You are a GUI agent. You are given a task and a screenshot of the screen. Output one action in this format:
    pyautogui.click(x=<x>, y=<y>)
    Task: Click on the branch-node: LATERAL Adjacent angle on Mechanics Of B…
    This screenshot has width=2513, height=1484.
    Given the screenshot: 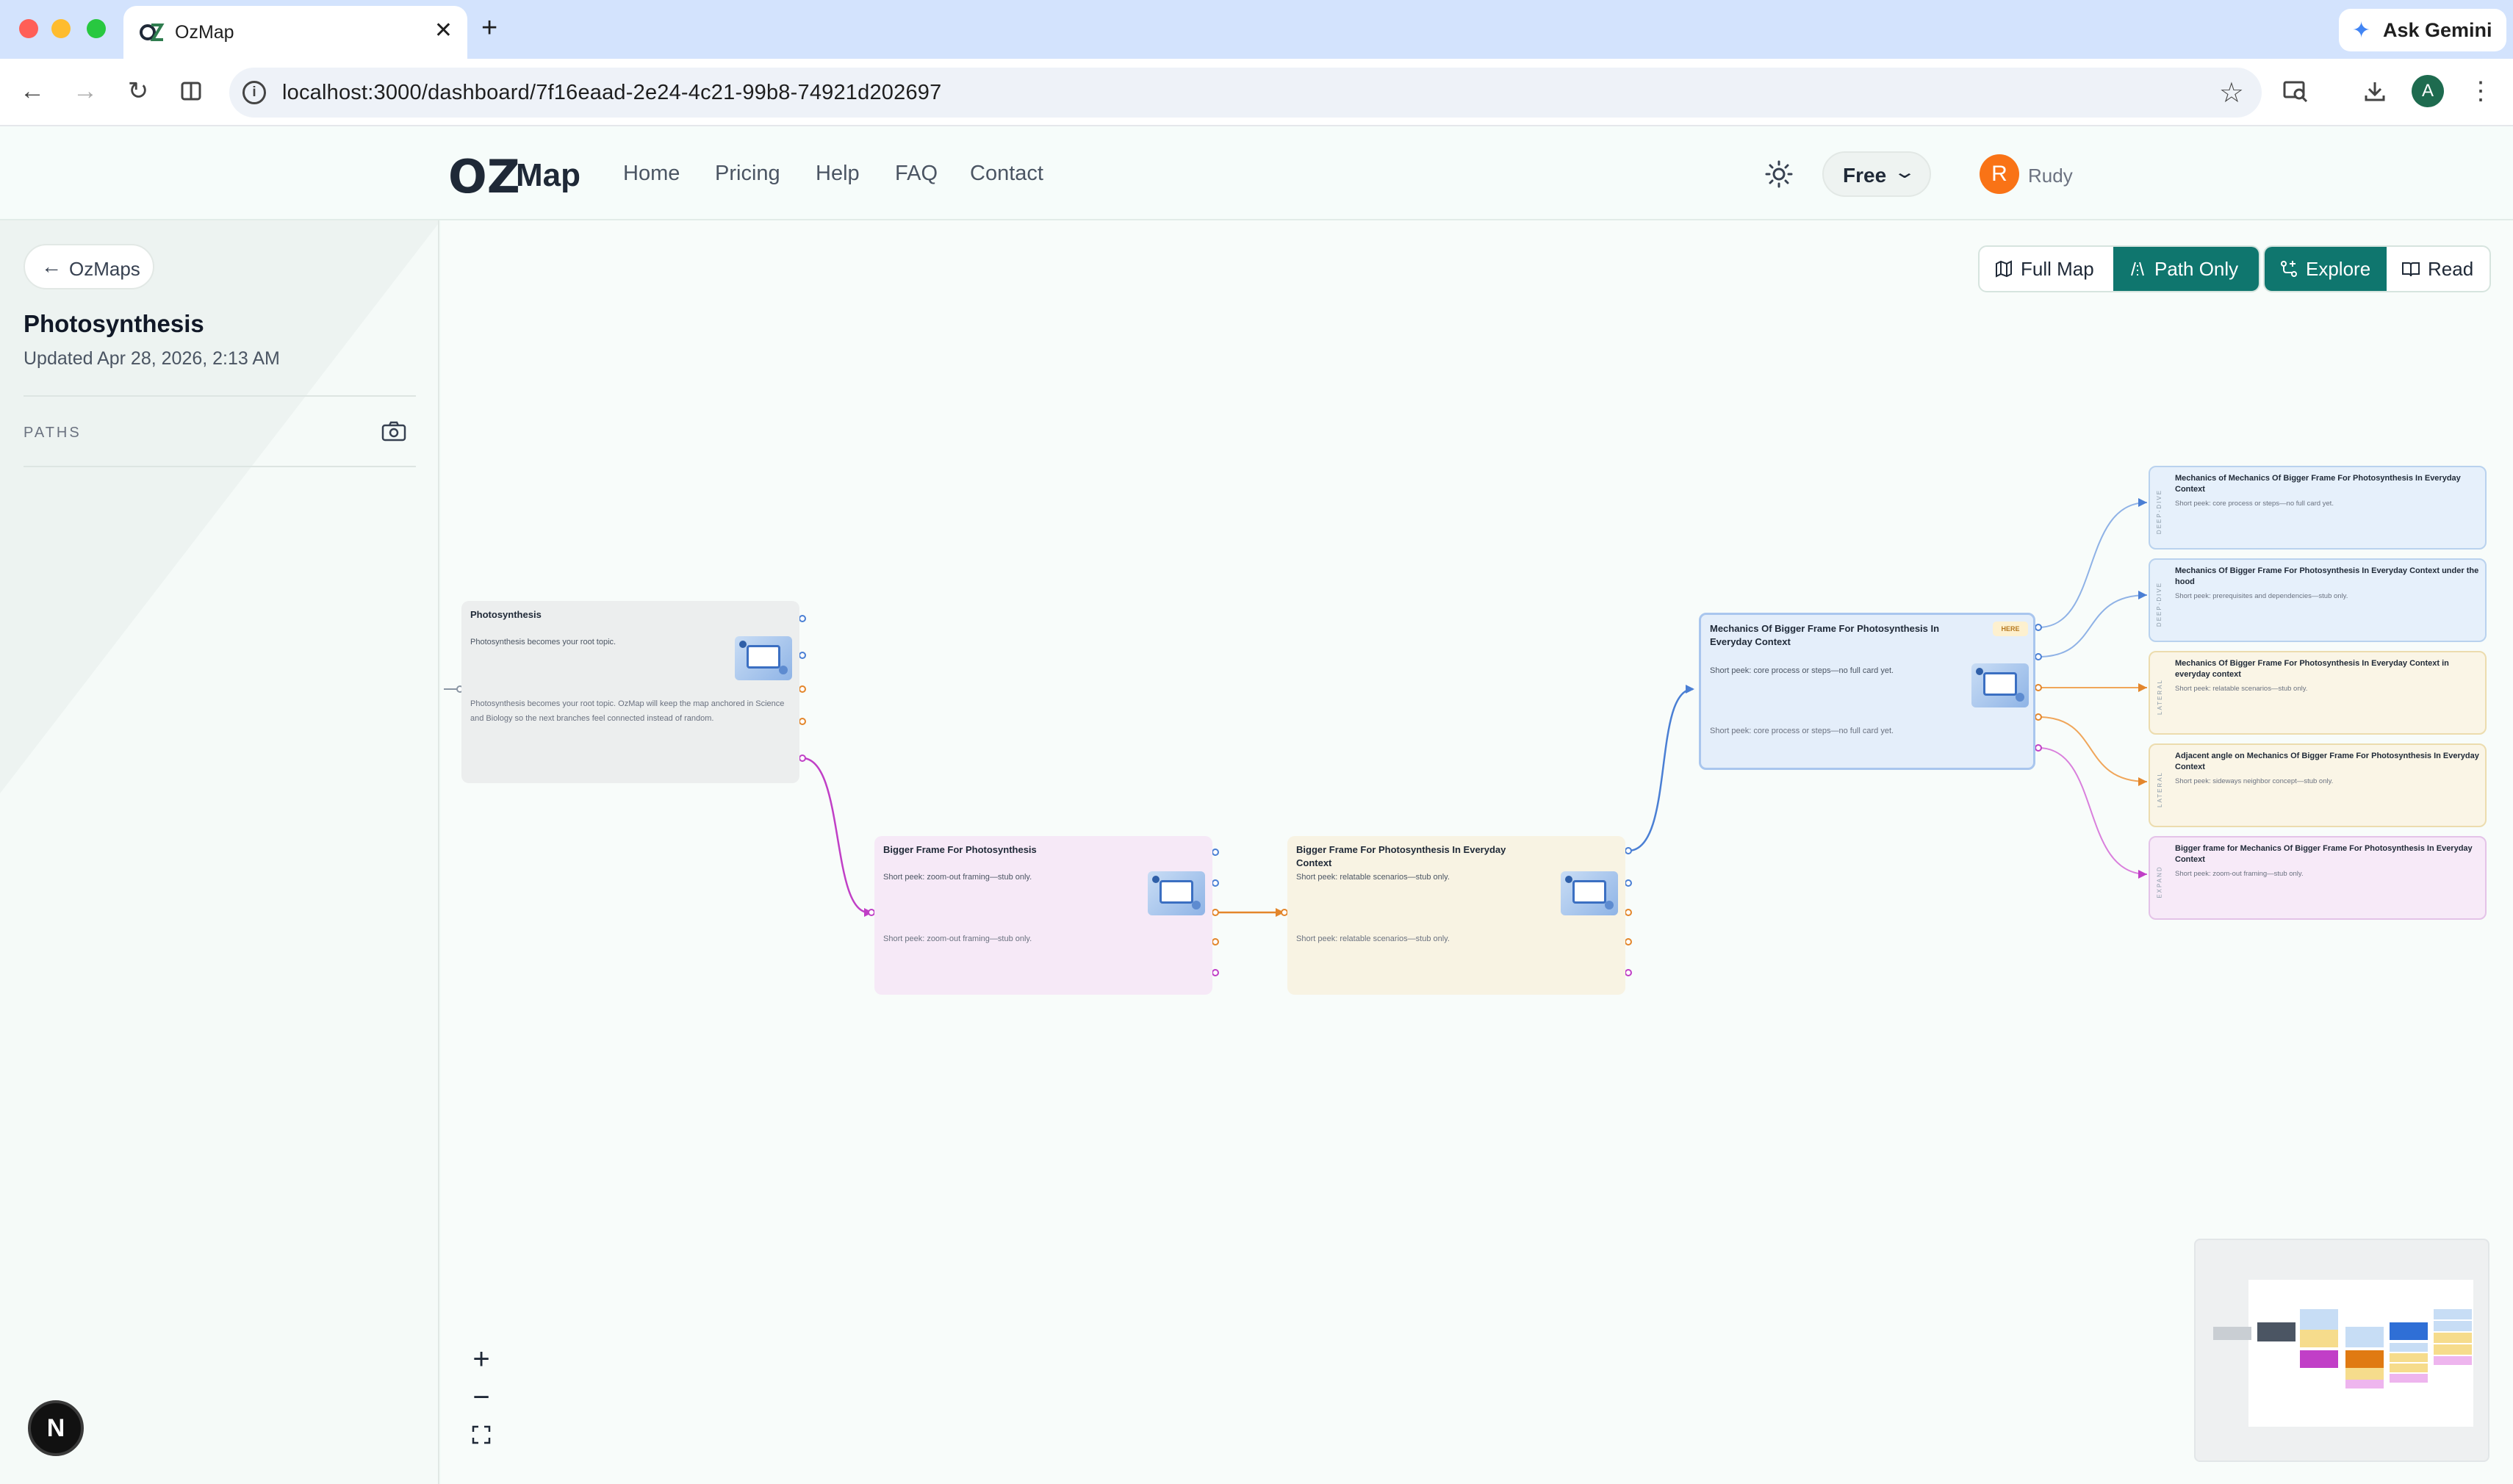 What is the action you would take?
    pyautogui.click(x=2318, y=785)
    